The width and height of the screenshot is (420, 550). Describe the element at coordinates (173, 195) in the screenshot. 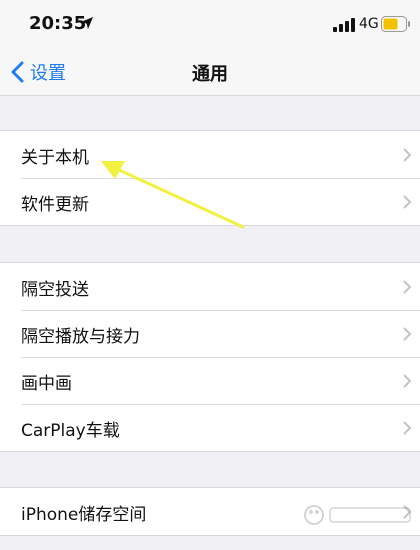

I see `annotation-arrow-icon` at that location.